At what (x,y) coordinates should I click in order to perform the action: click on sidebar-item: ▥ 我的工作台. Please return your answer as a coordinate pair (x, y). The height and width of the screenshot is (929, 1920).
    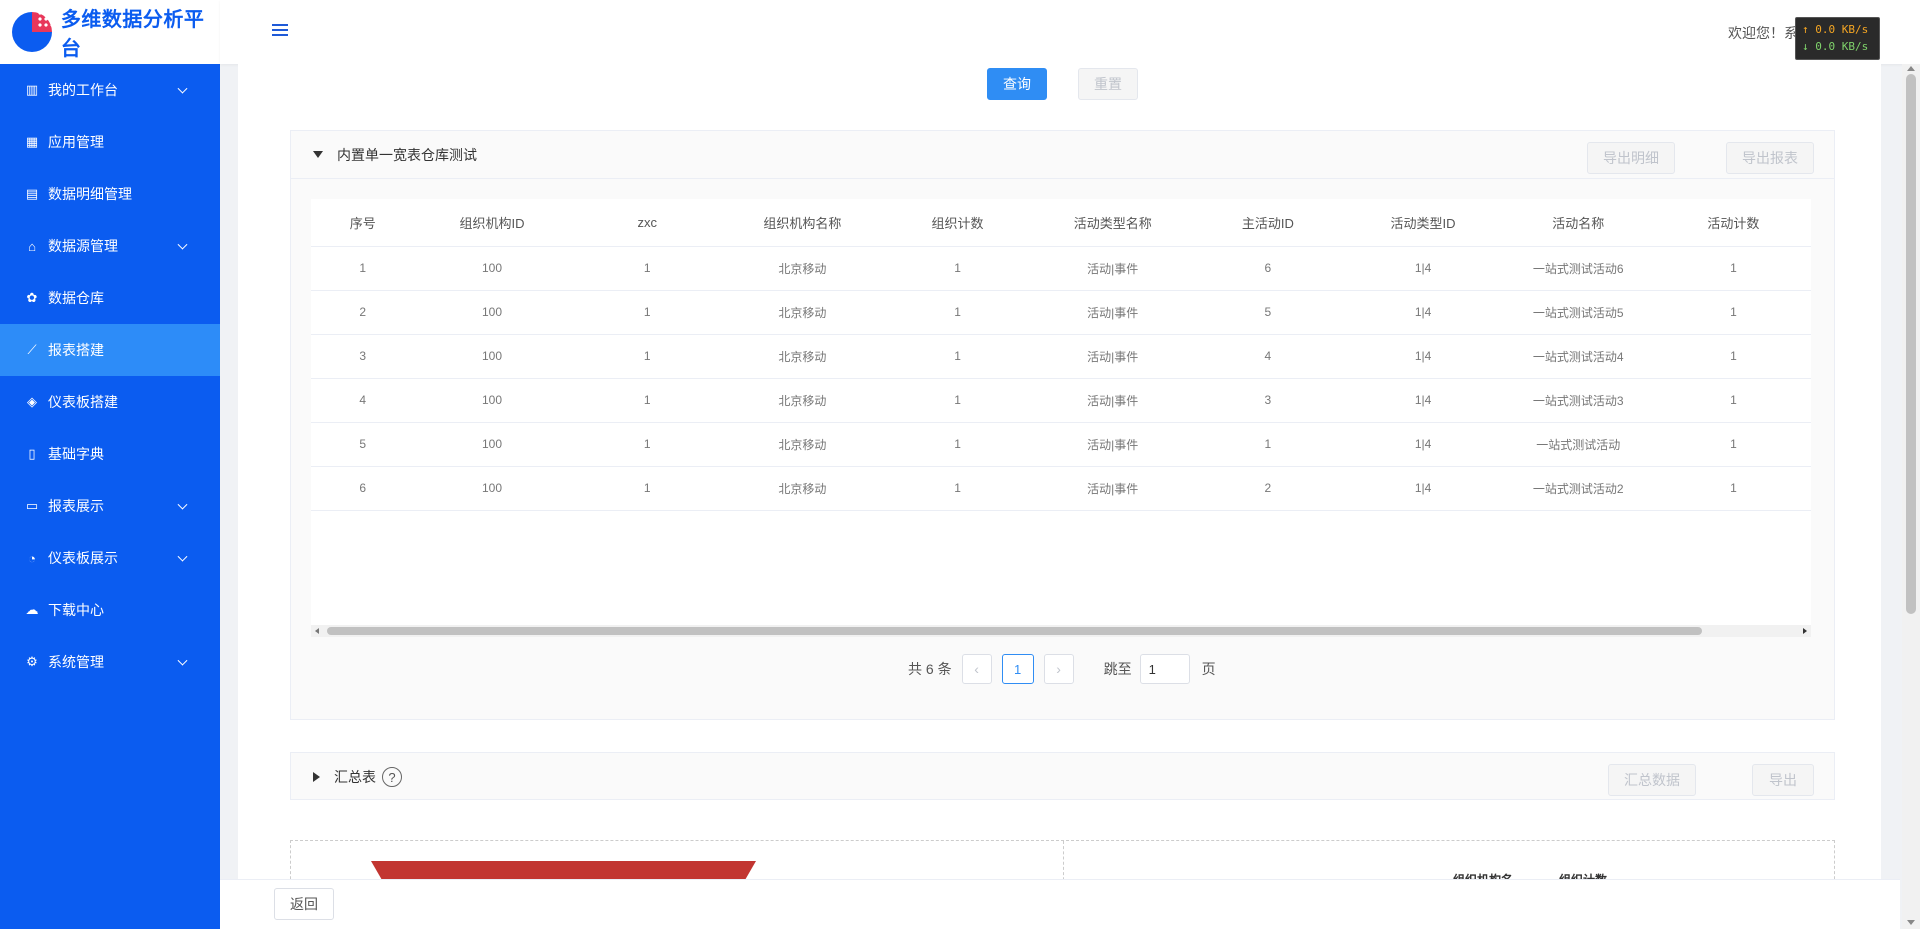
    Looking at the image, I should click on (110, 90).